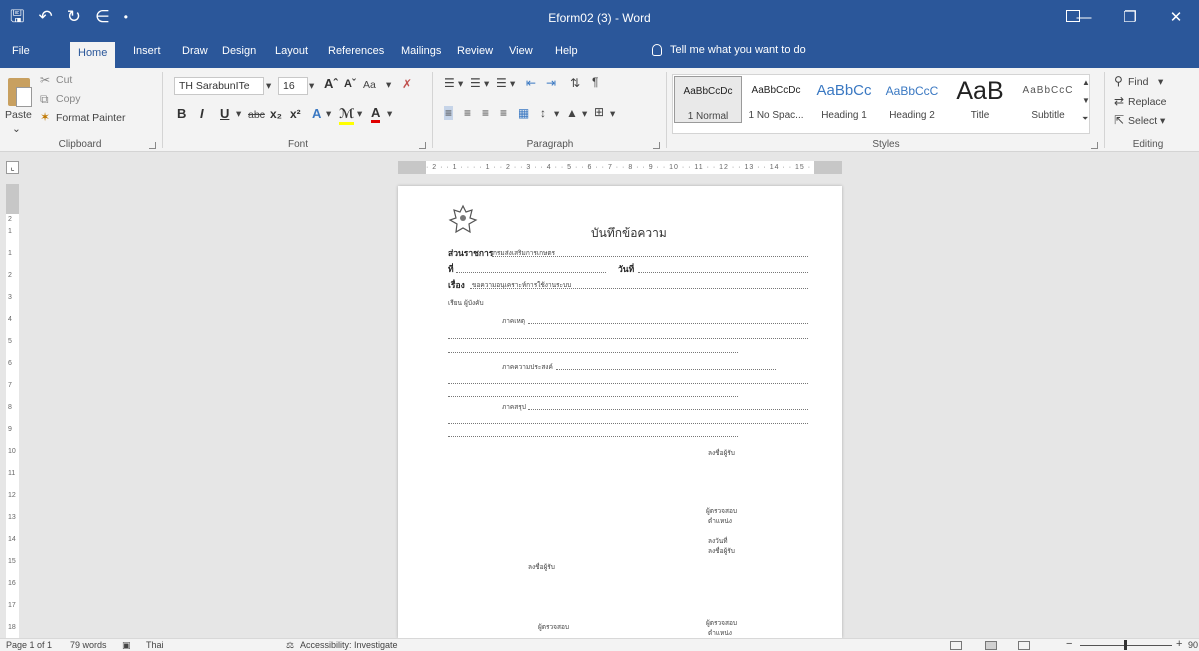 This screenshot has width=1199, height=651. I want to click on minimize-icon: —, so click(1084, 19).